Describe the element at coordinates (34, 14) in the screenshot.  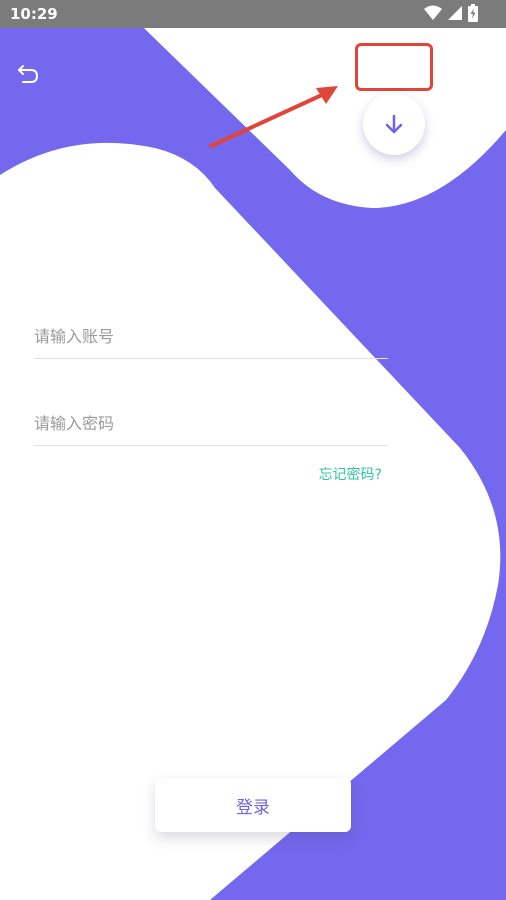
I see `status-time: 10:29` at that location.